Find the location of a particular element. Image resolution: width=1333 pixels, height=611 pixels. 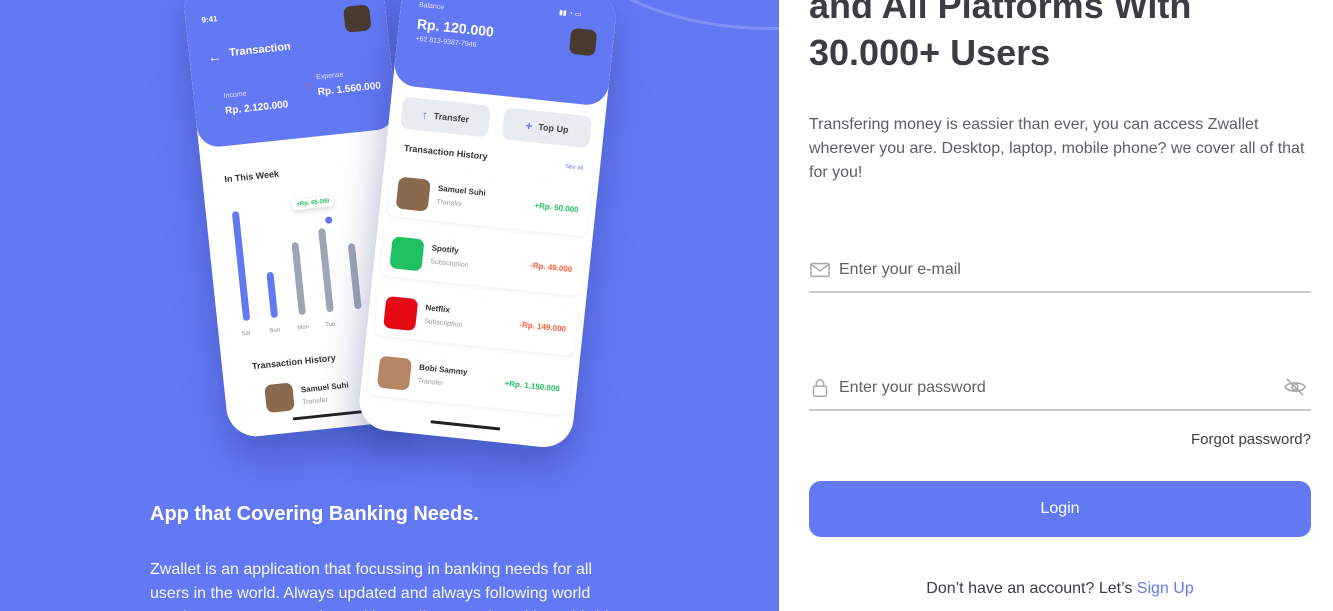

transaction-name: Spotify is located at coordinates (445, 249).